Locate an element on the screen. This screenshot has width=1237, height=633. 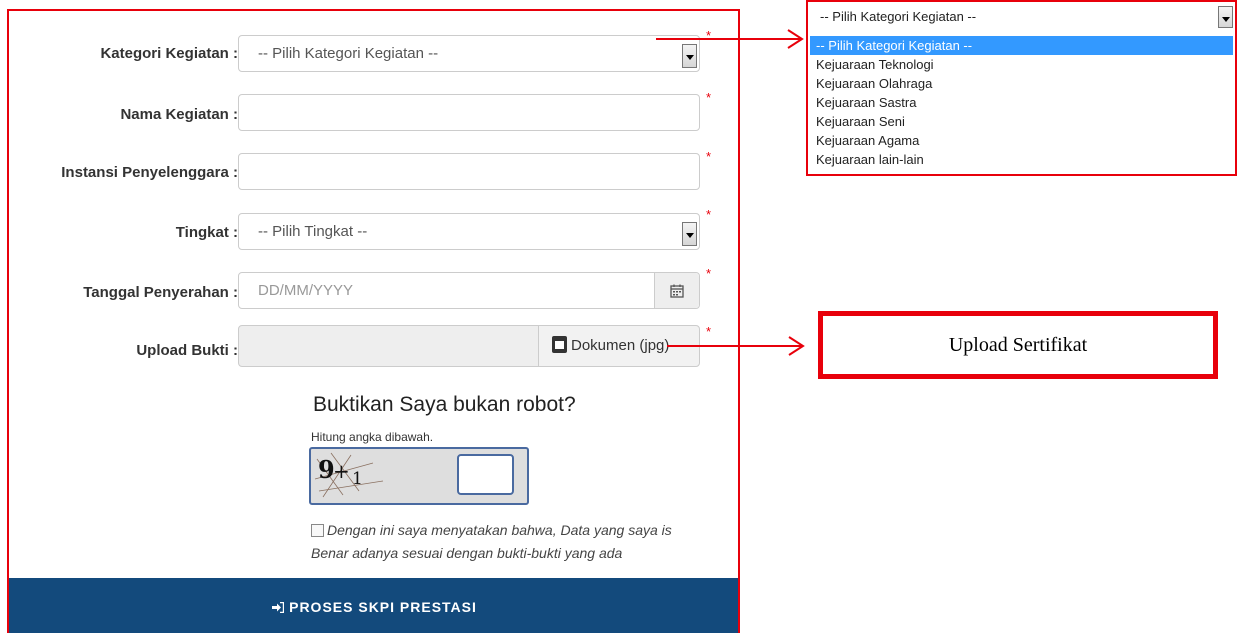
nama-kegiatan-label: Nama Kegiatan : is located at coordinates (179, 114).